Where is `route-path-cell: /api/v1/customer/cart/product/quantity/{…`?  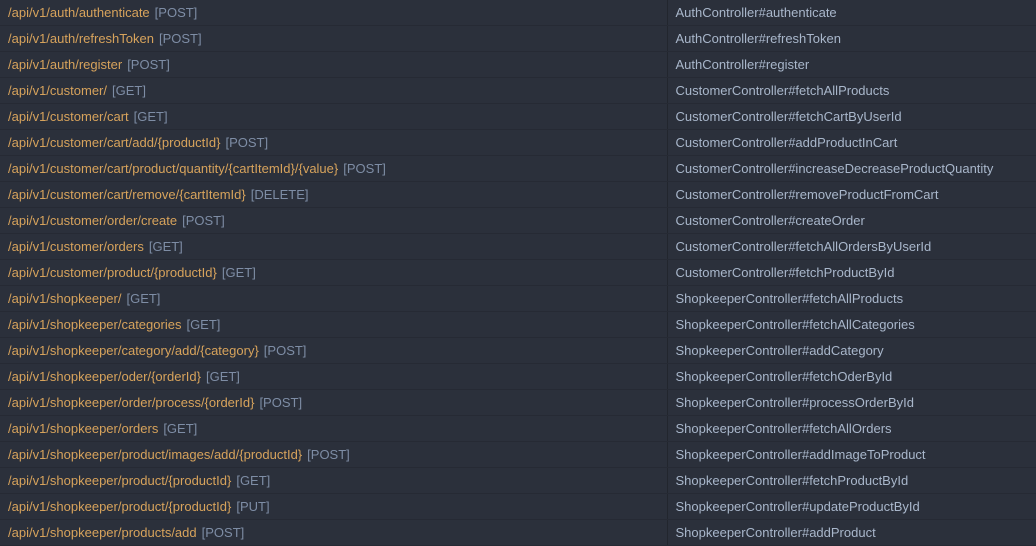
route-path-cell: /api/v1/customer/cart/product/quantity/{… is located at coordinates (334, 168).